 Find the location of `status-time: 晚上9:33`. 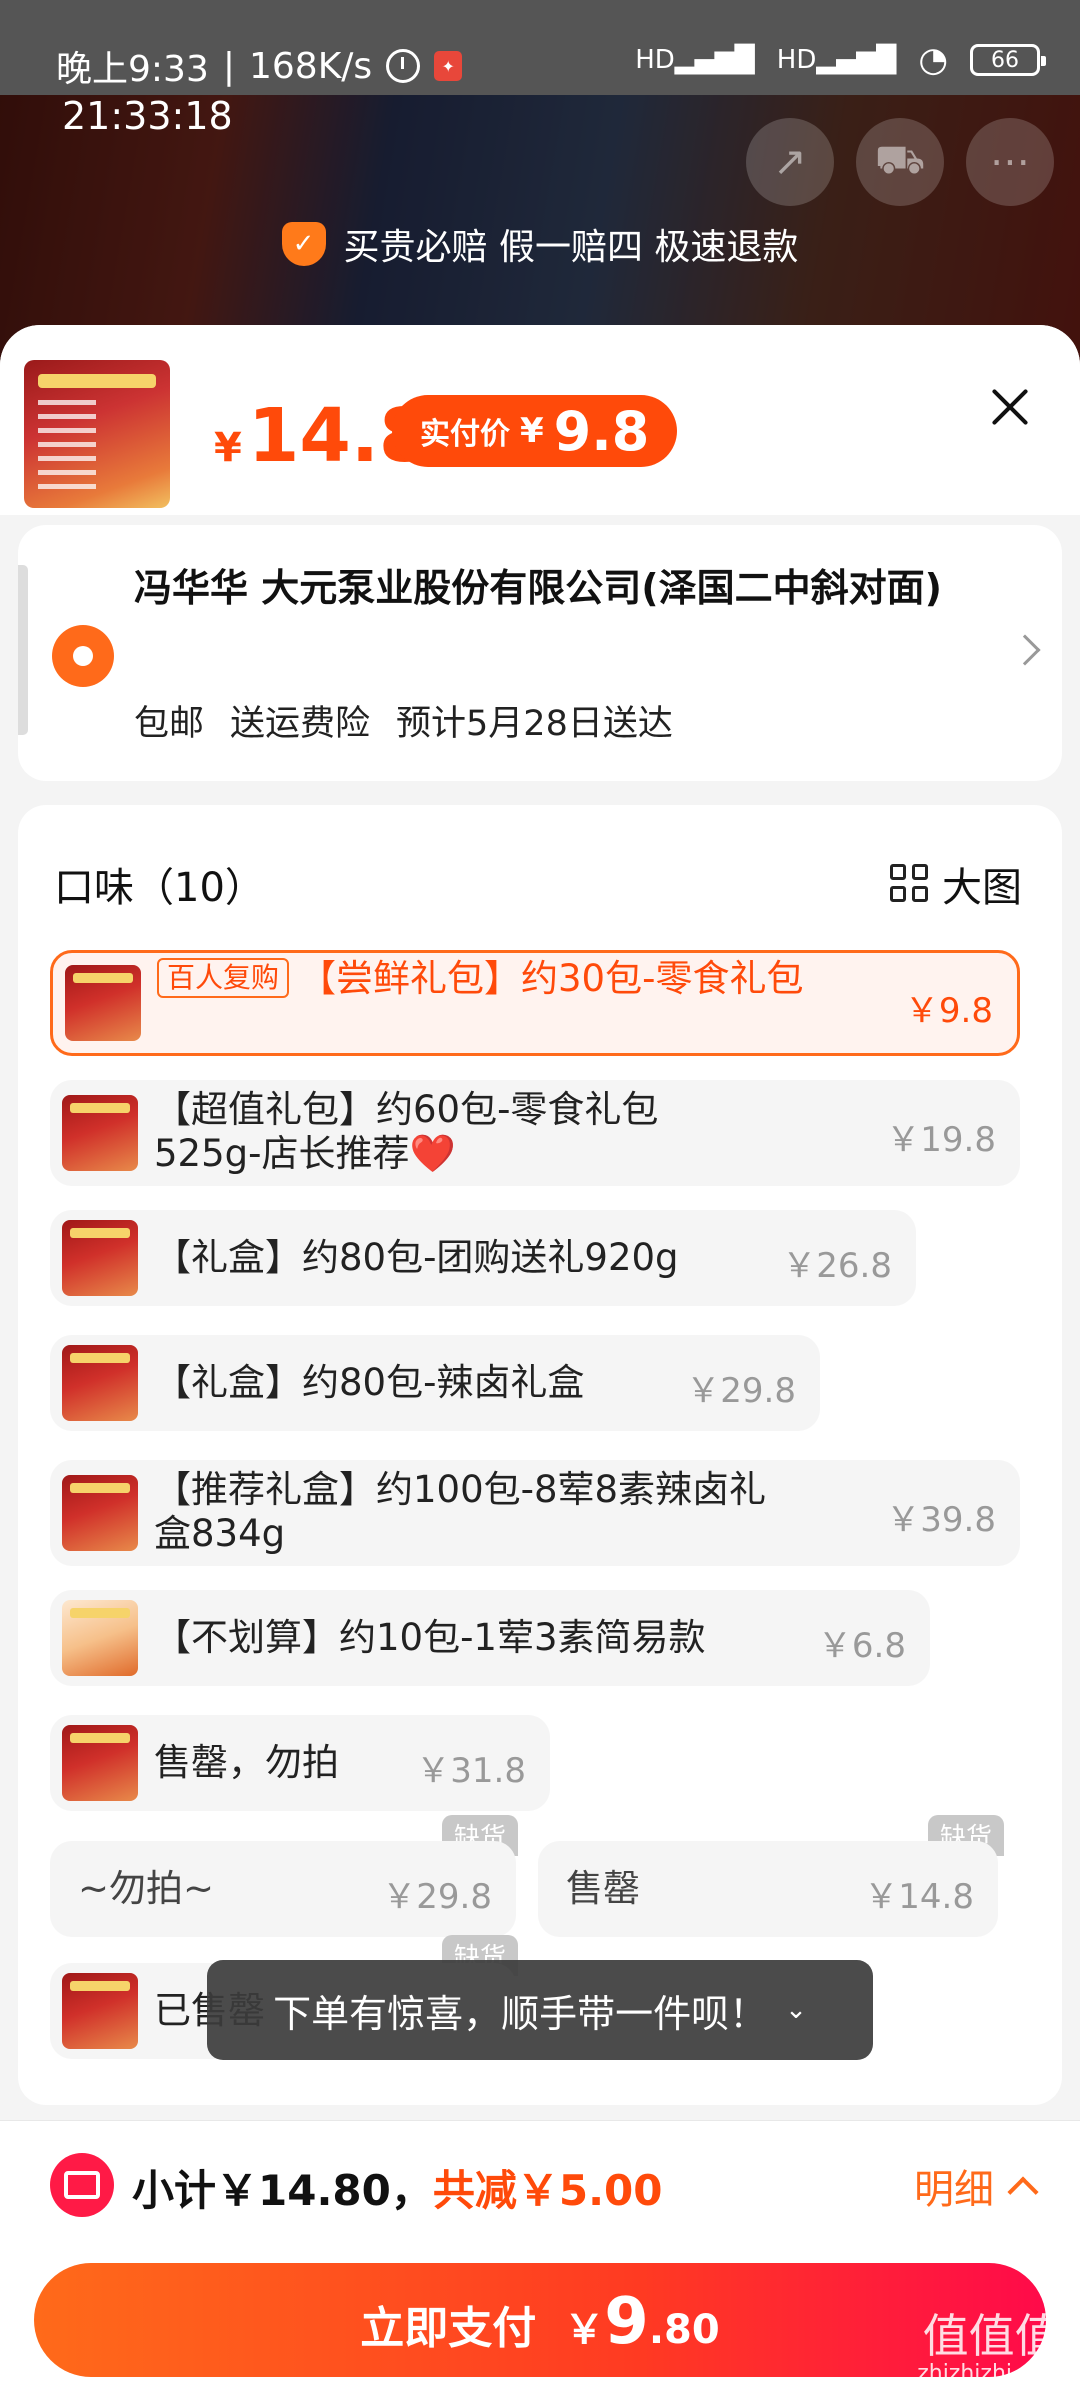

status-time: 晚上9:33 is located at coordinates (132, 69).